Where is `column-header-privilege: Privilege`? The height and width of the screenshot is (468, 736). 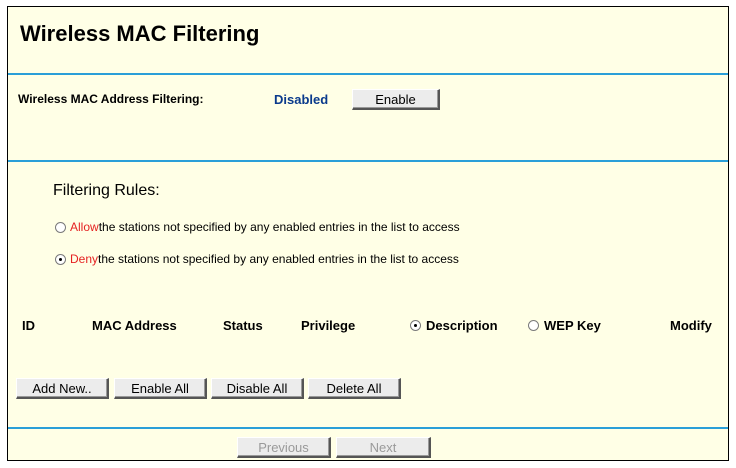
column-header-privilege: Privilege is located at coordinates (328, 325).